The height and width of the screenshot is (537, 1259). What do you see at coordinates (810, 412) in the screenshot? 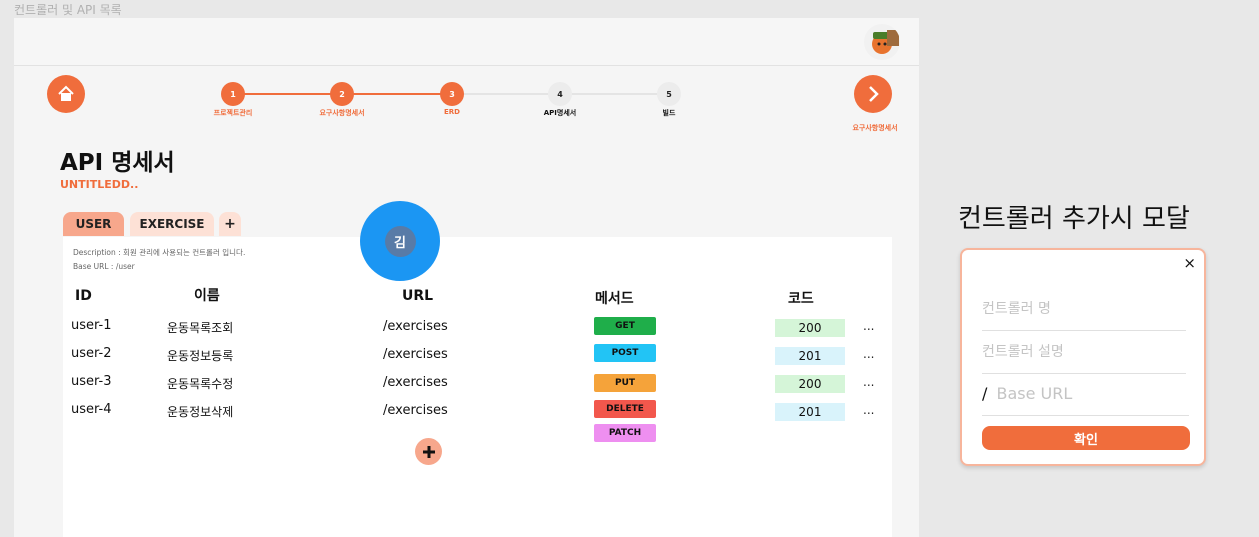
I see `row-4-code: 201` at bounding box center [810, 412].